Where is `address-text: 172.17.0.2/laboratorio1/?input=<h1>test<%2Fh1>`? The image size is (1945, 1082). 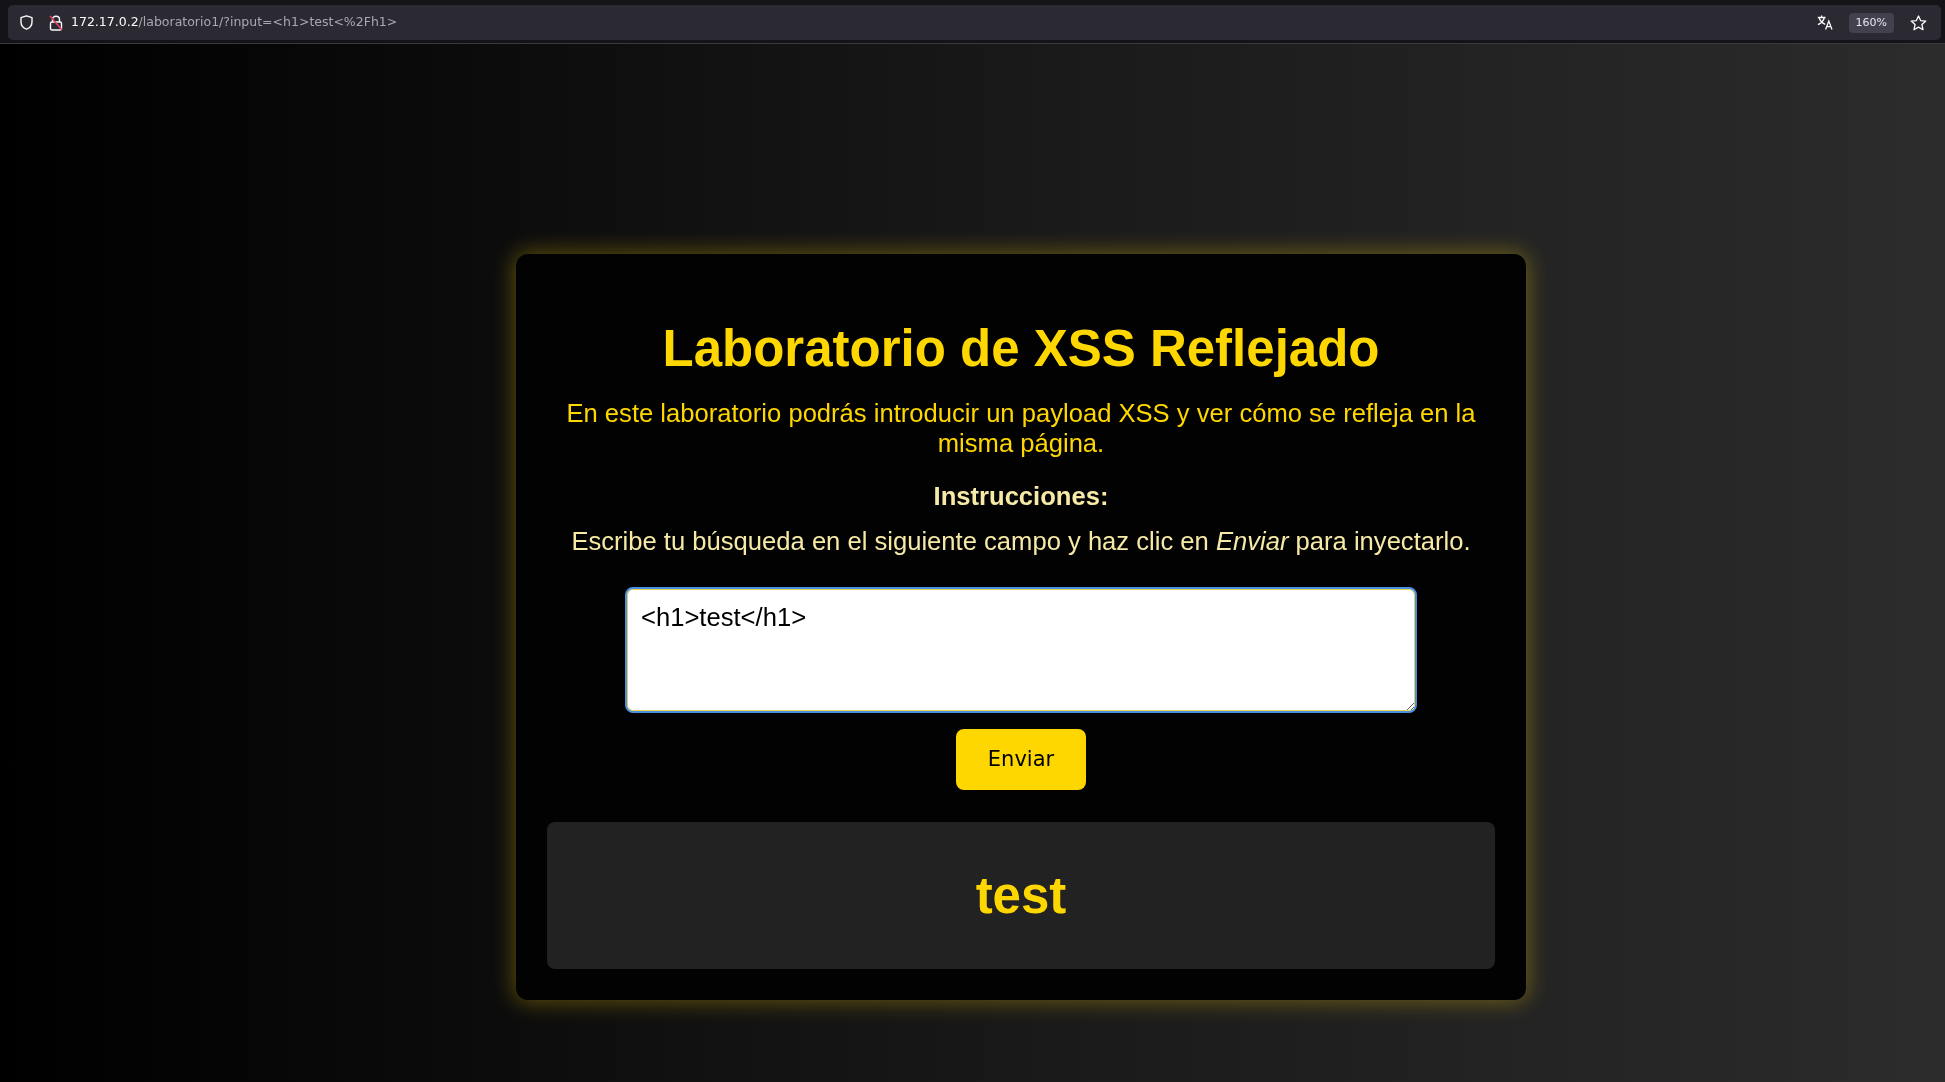 address-text: 172.17.0.2/laboratorio1/?input=<h1>test<%2Fh1> is located at coordinates (234, 22).